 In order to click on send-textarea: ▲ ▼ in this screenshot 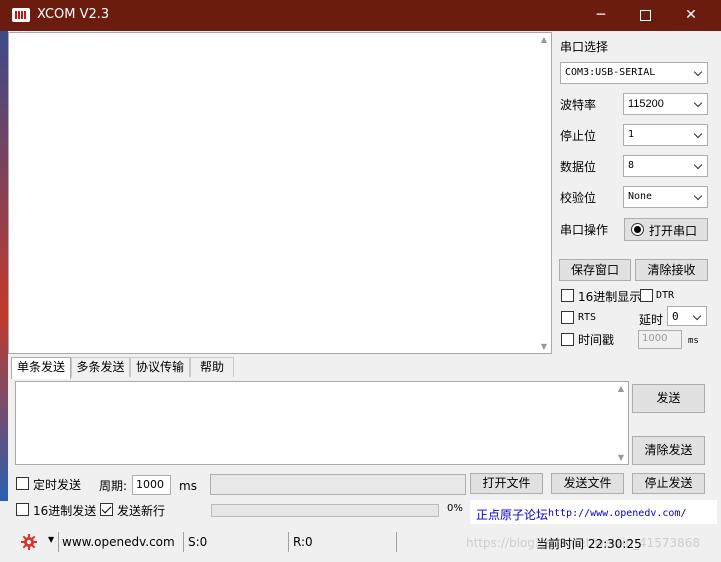, I will do `click(322, 423)`.